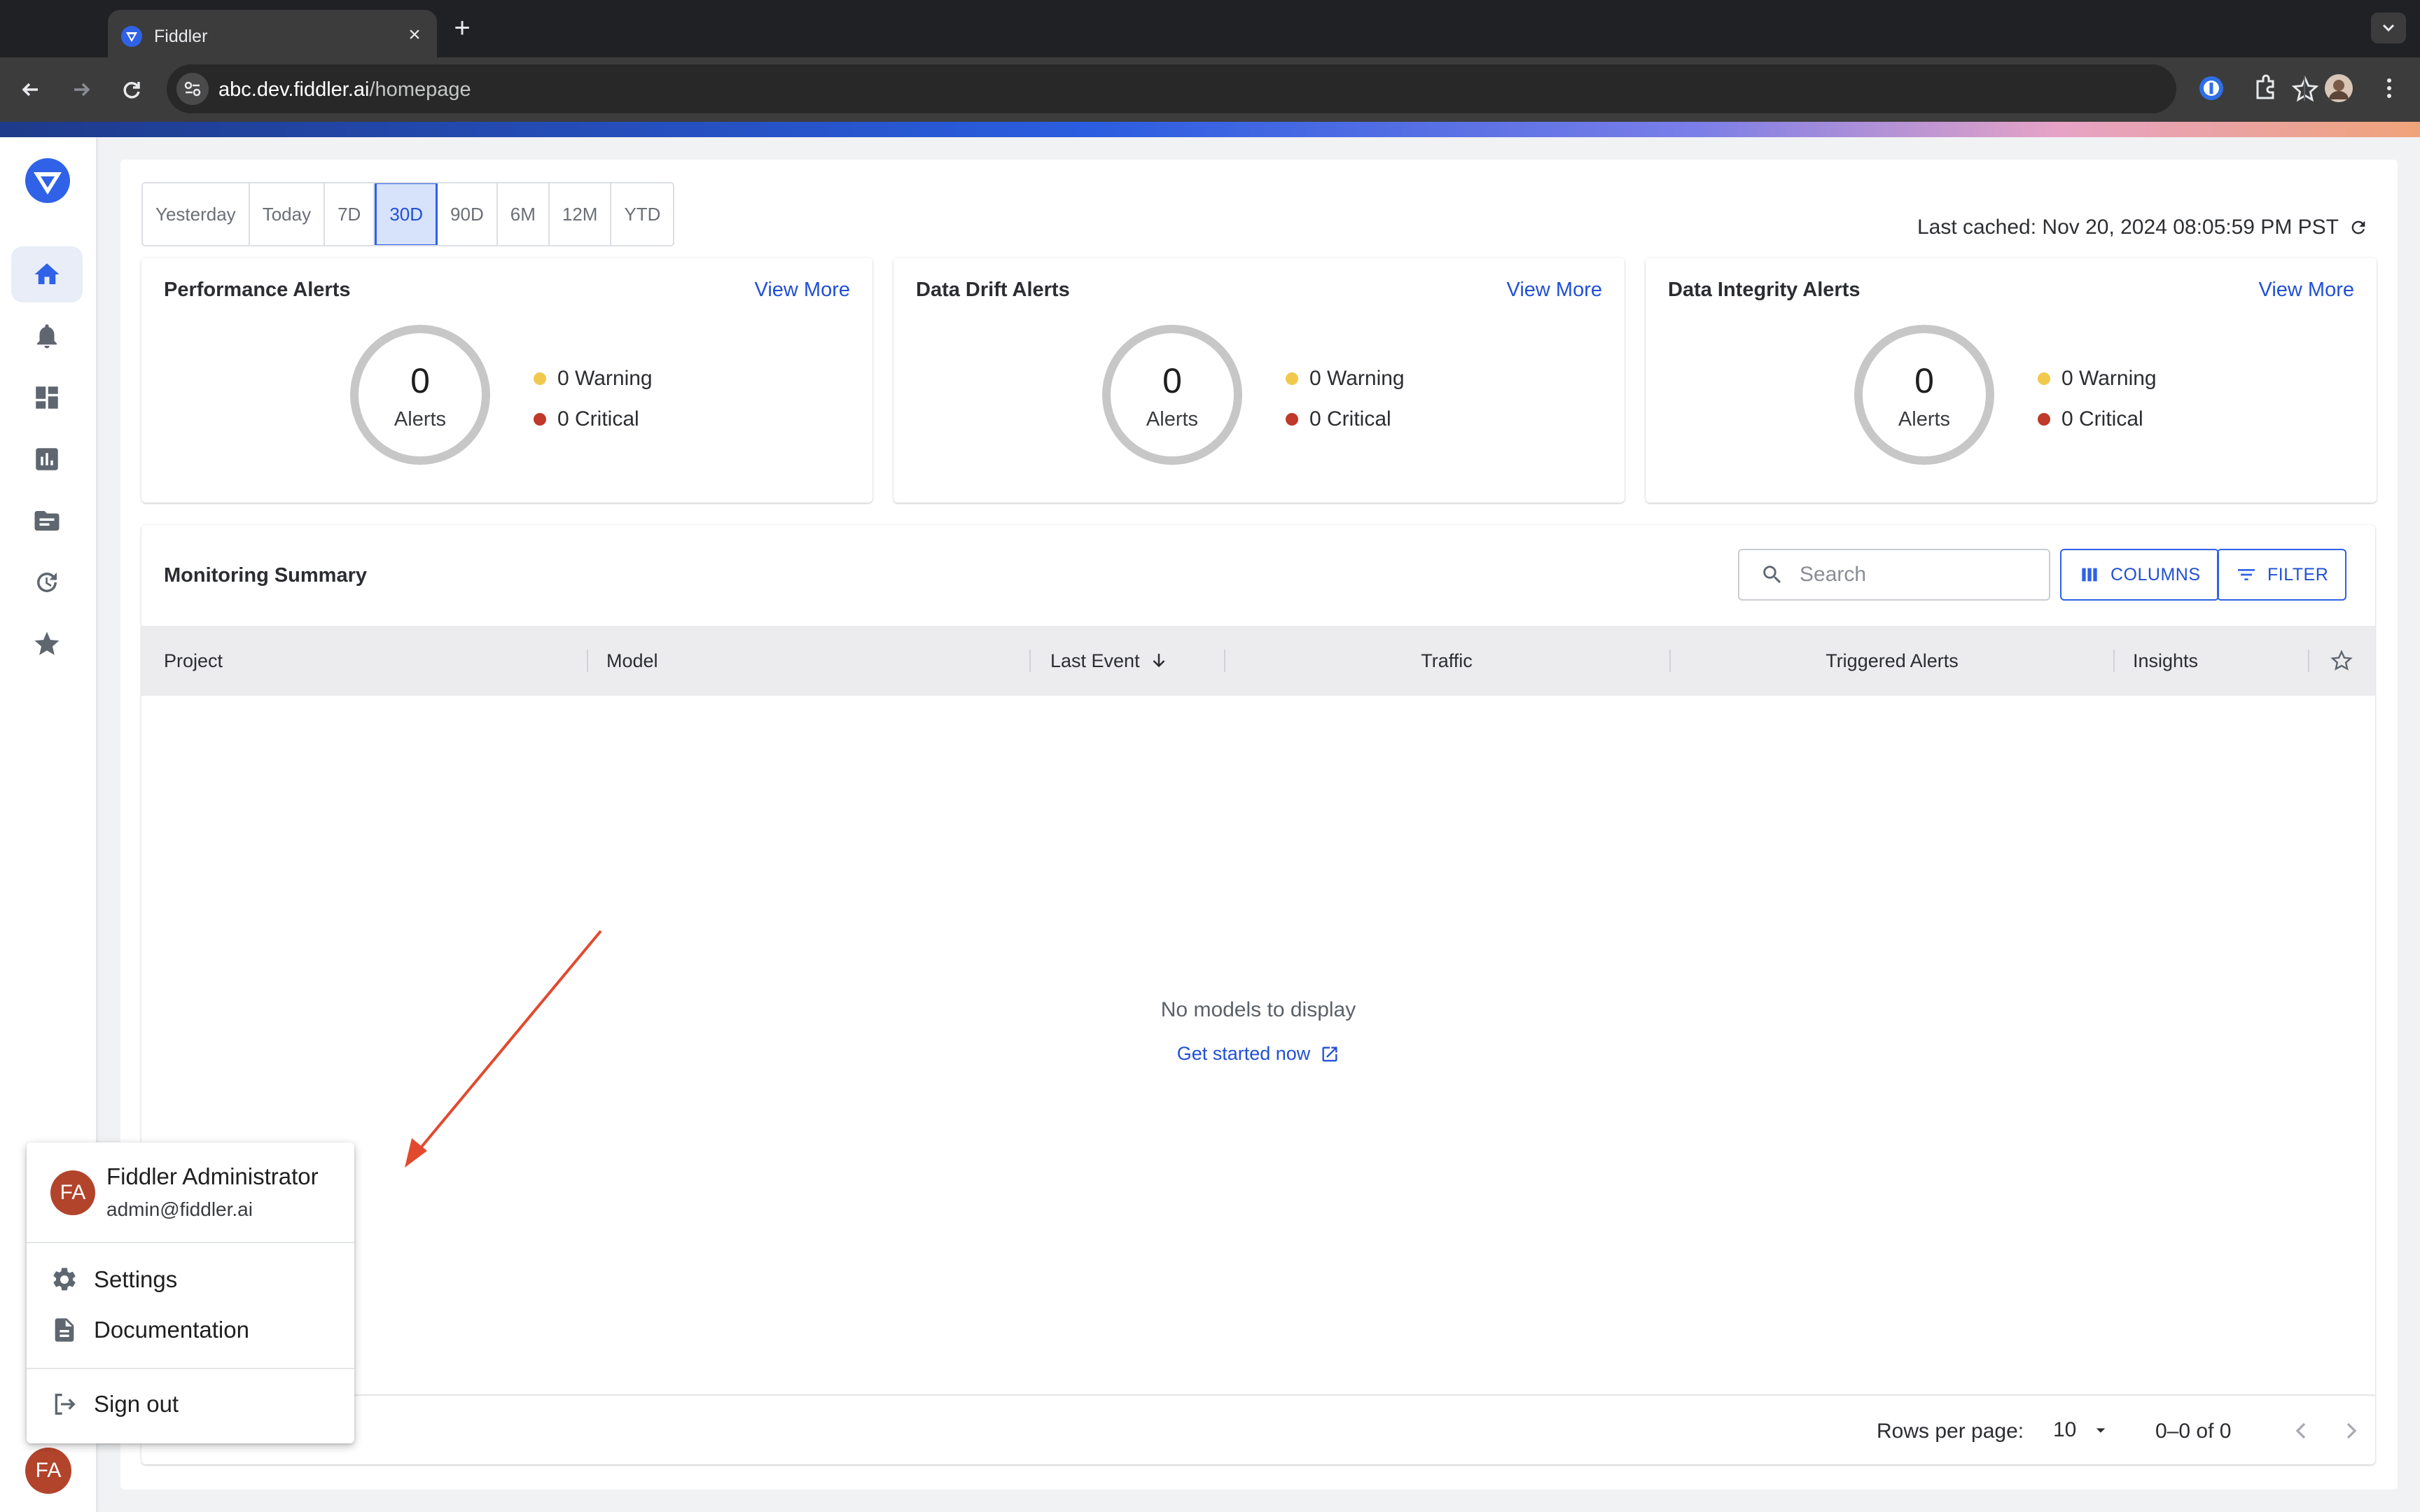 This screenshot has height=1512, width=2420. I want to click on refresh-icon, so click(2358, 227).